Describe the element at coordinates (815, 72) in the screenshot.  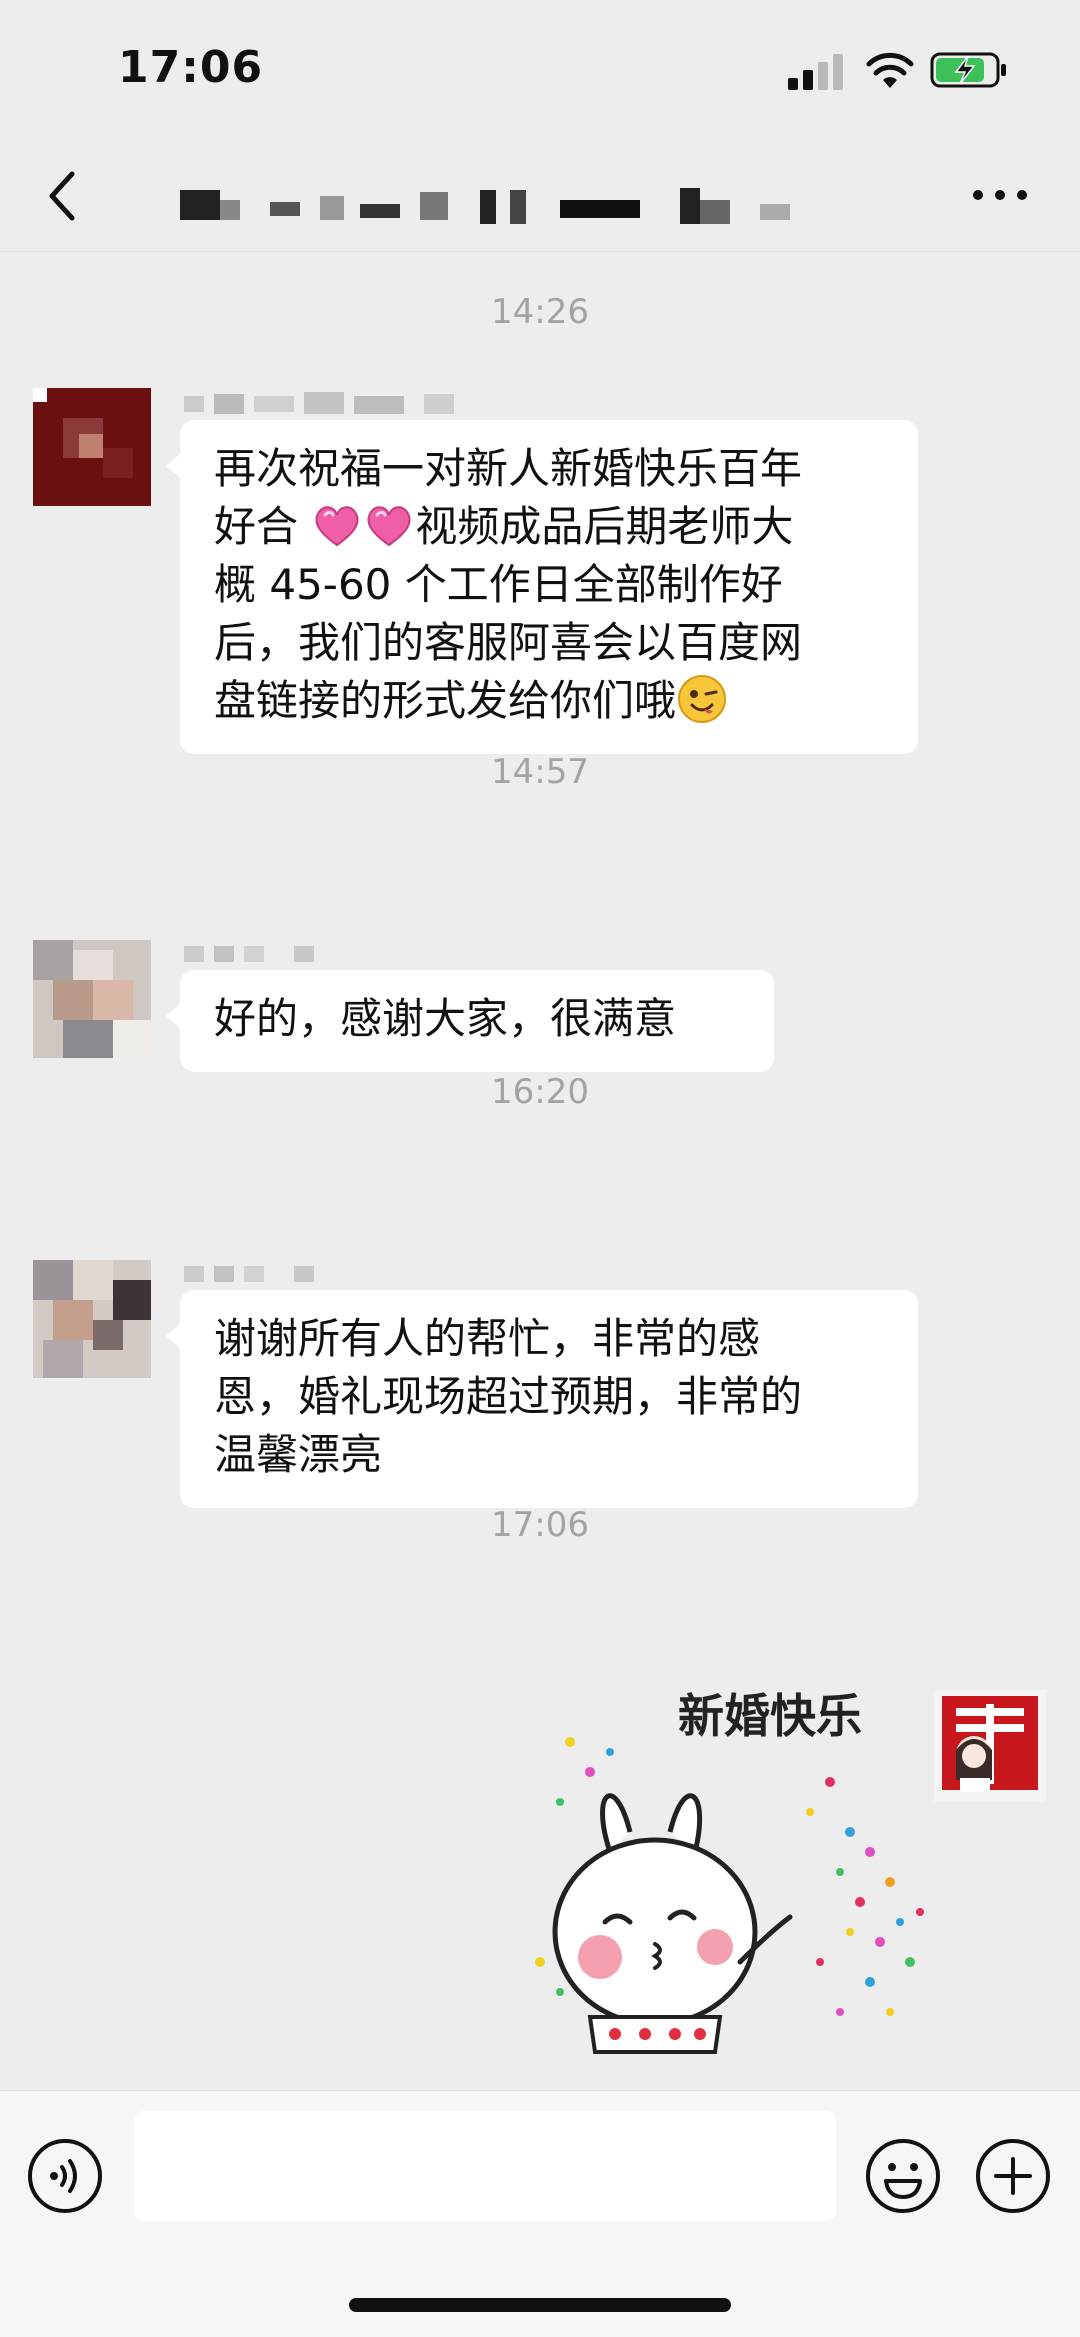
I see `cellular-signal-icon` at that location.